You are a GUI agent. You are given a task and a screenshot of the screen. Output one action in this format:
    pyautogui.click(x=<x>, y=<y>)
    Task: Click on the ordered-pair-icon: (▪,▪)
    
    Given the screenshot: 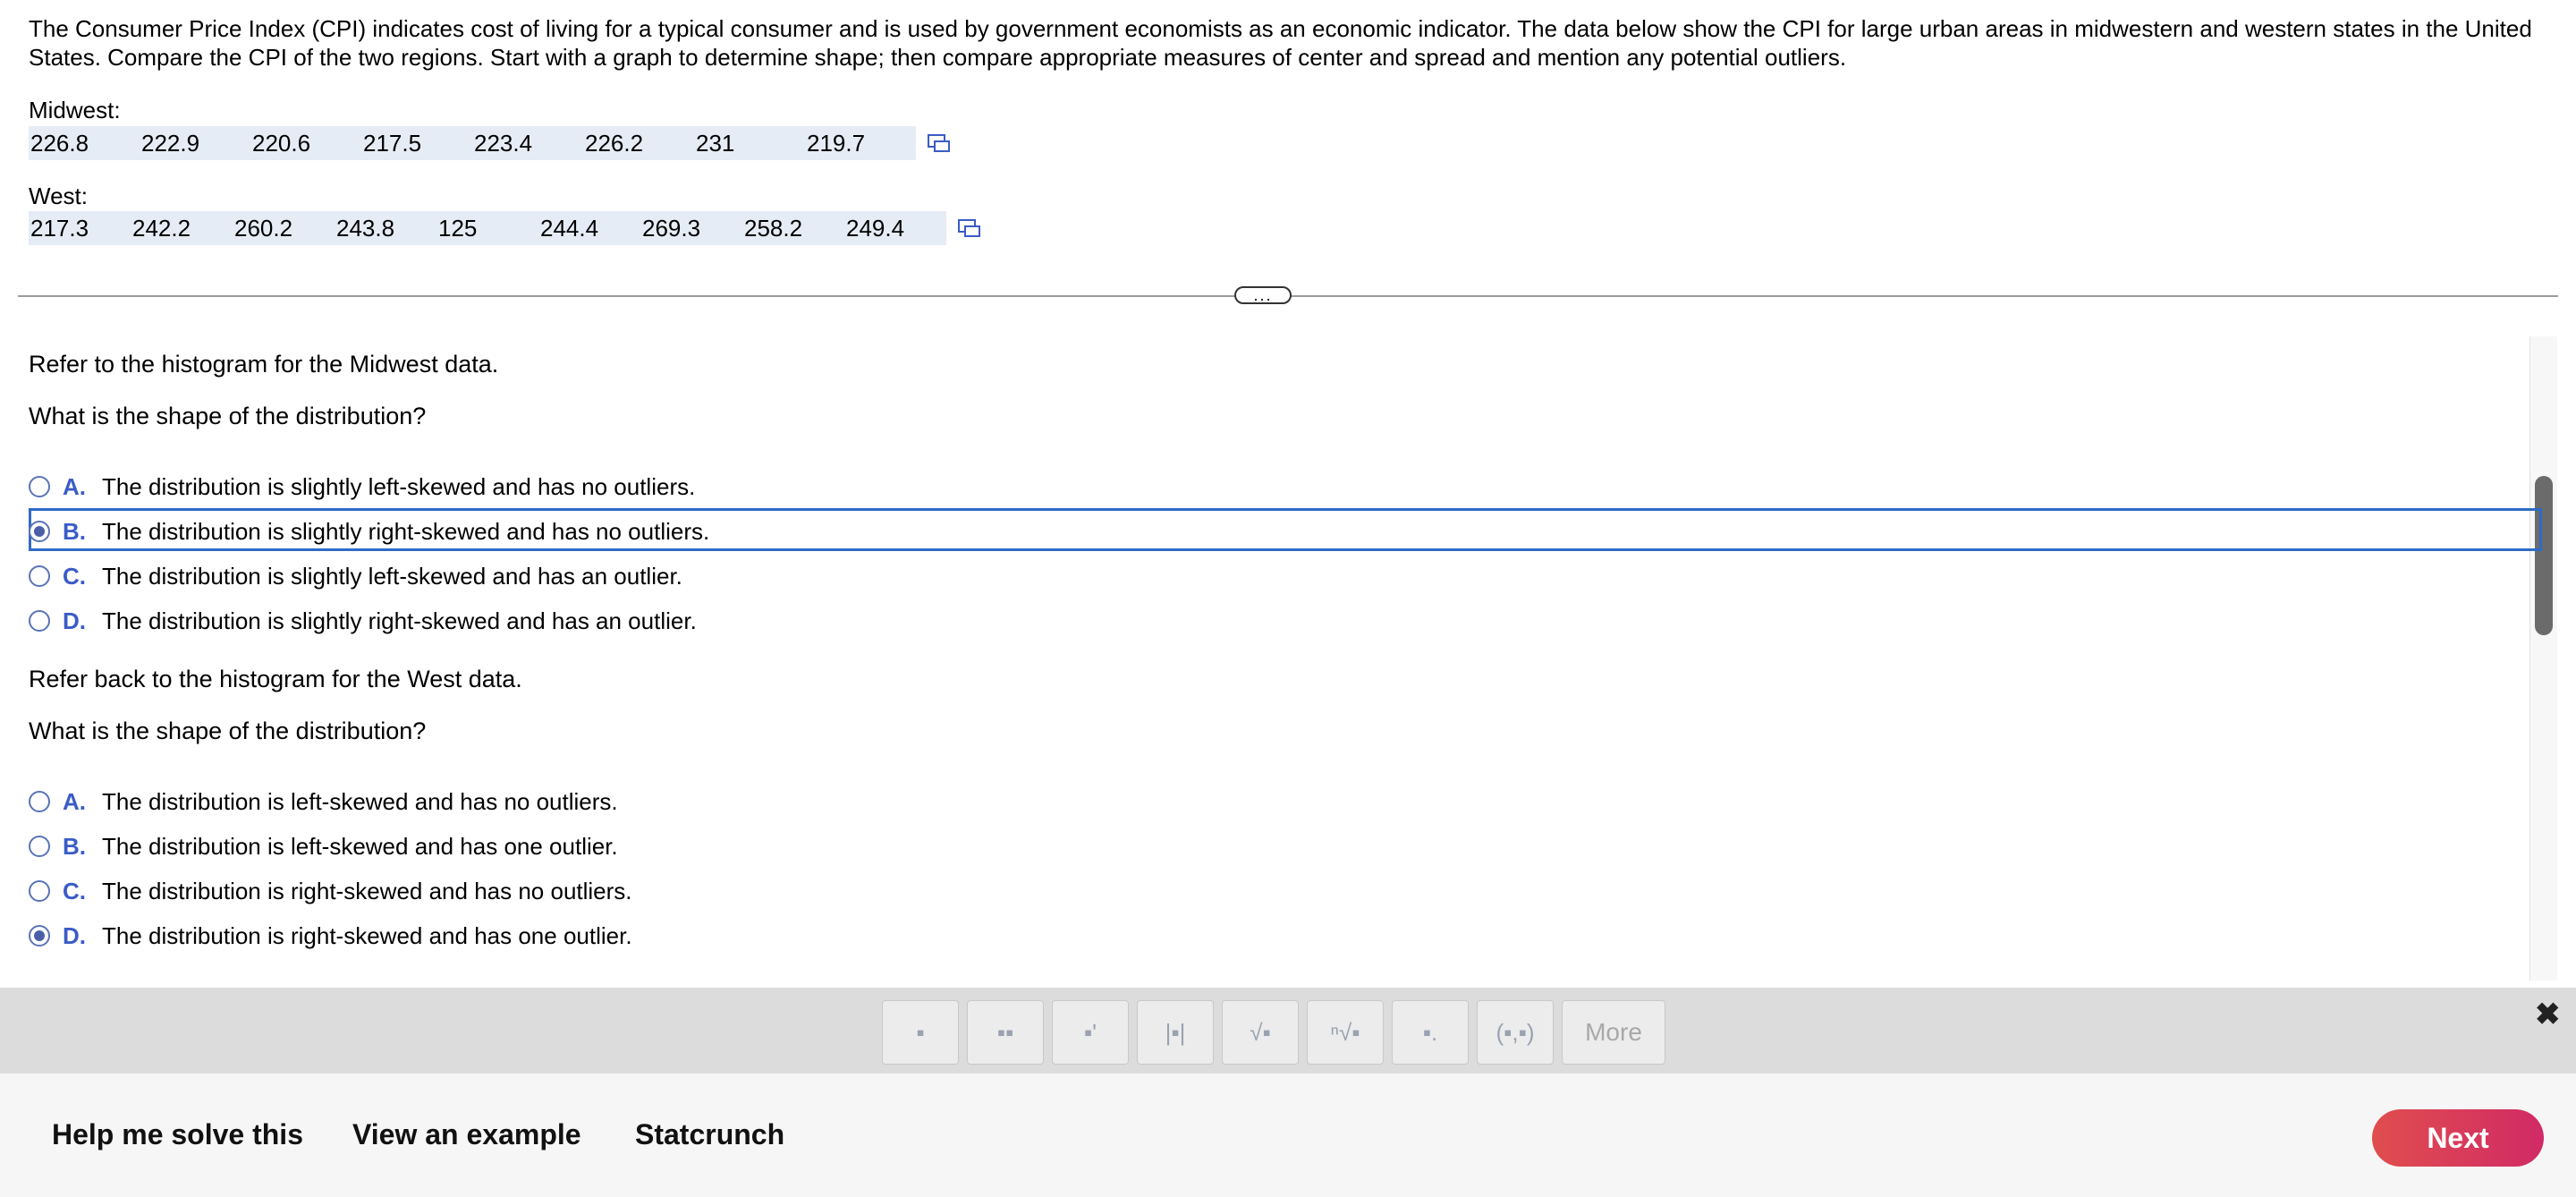 What is the action you would take?
    pyautogui.click(x=1515, y=1032)
    